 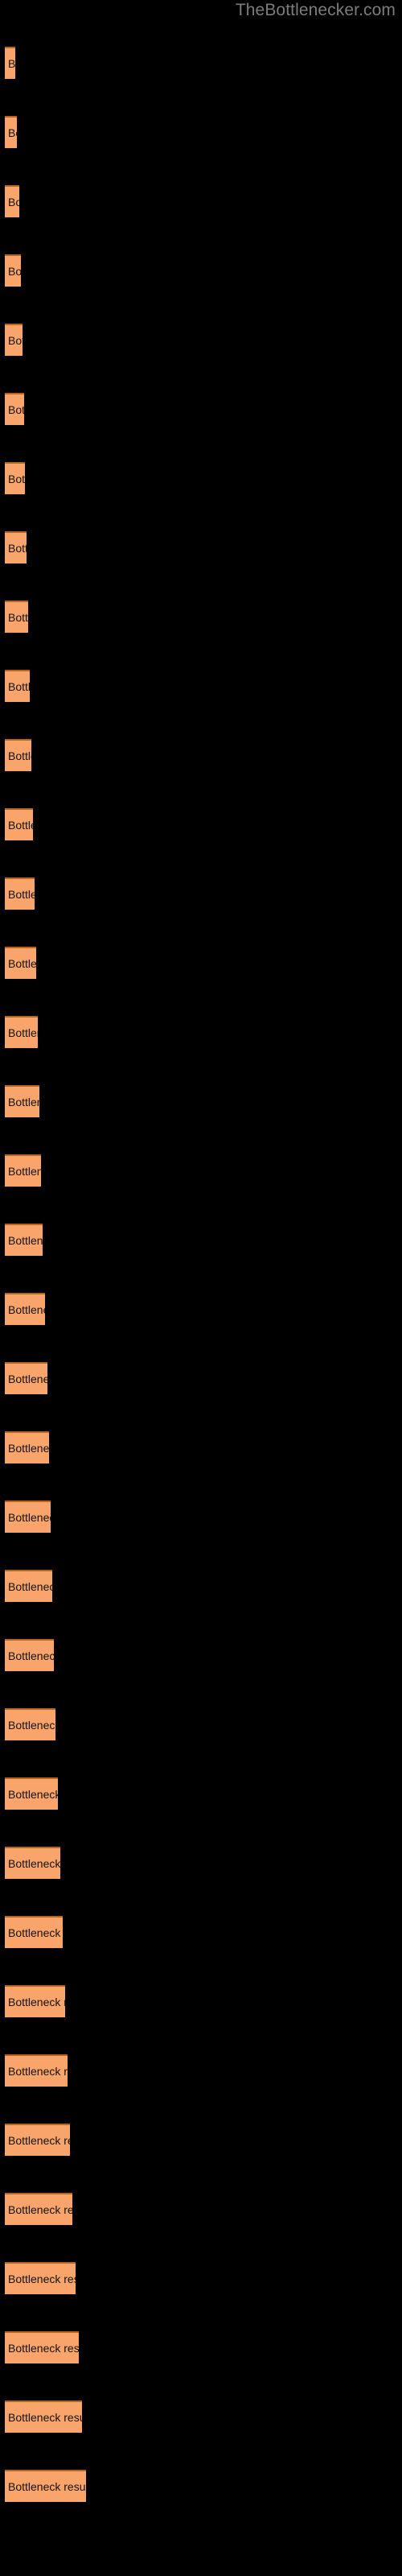 I want to click on bar-31: Bottleneck result, so click(x=37, y=2140).